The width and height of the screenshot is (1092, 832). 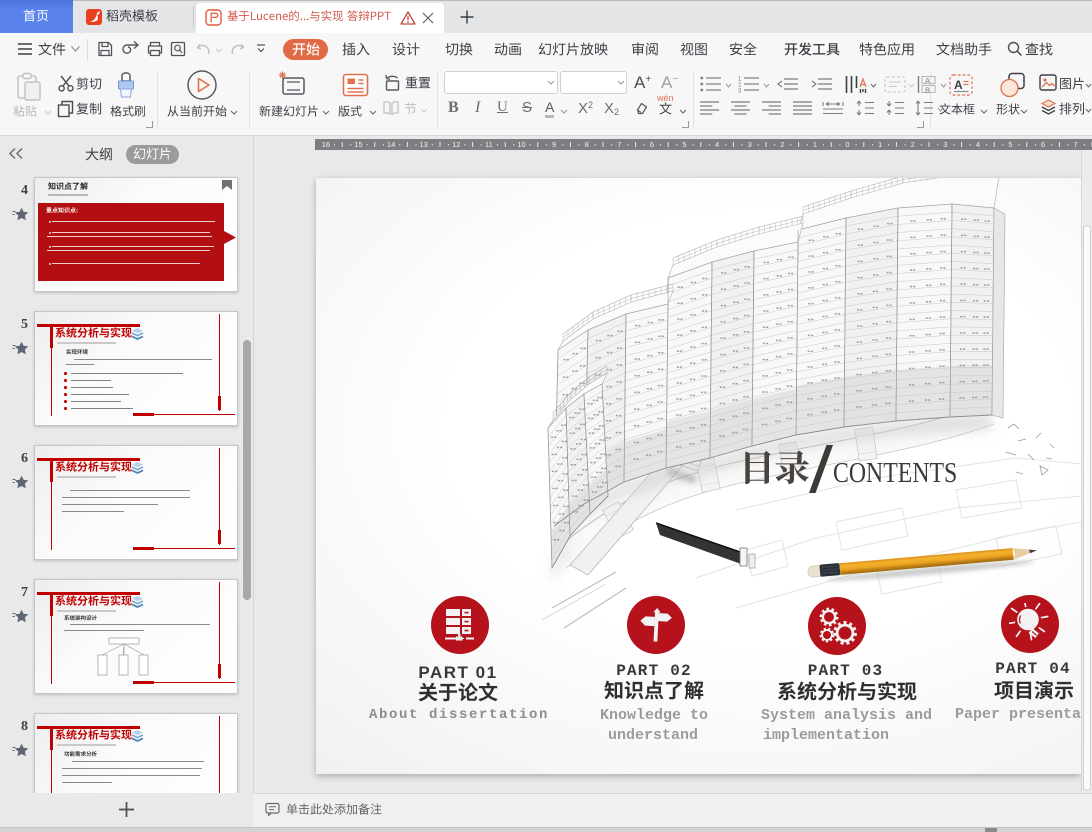 I want to click on svg-text: 0, so click(x=847, y=144).